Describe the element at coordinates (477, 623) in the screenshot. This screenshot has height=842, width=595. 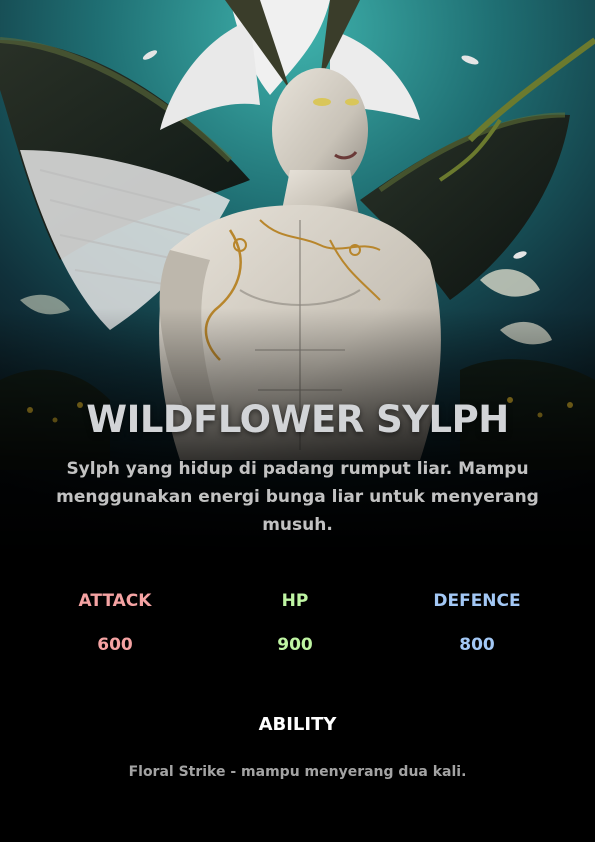
I see `stat-defence: DEFENCE 800` at that location.